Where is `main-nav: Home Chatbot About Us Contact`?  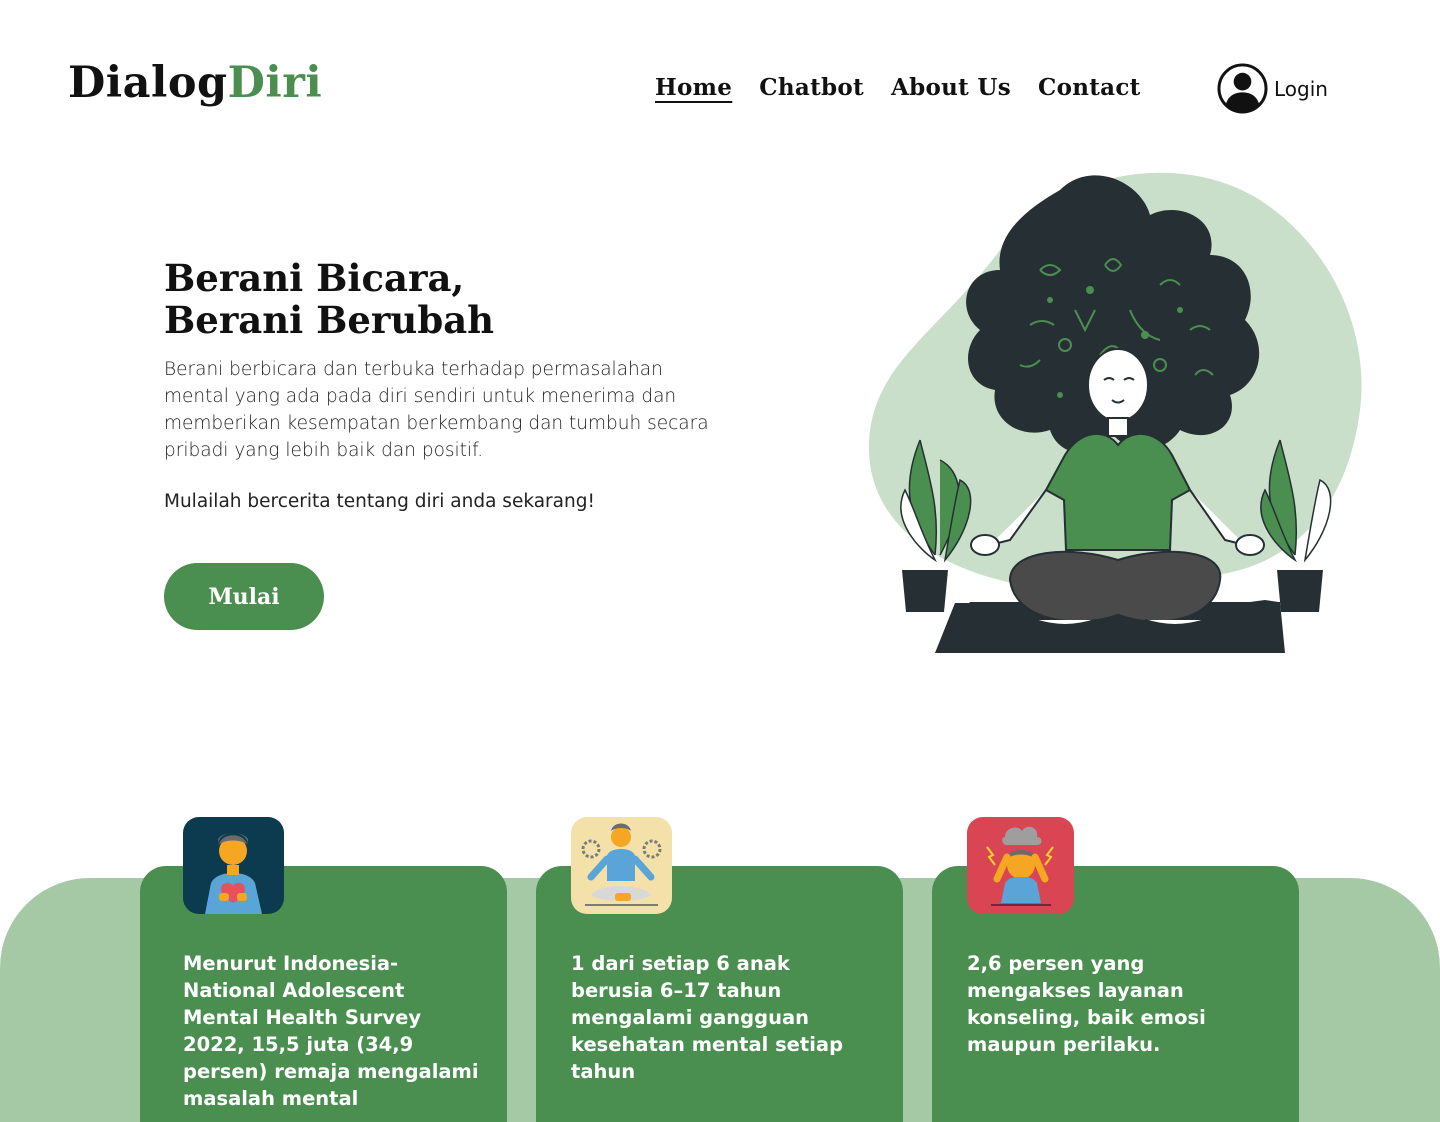
main-nav: Home Chatbot About Us Contact is located at coordinates (898, 87).